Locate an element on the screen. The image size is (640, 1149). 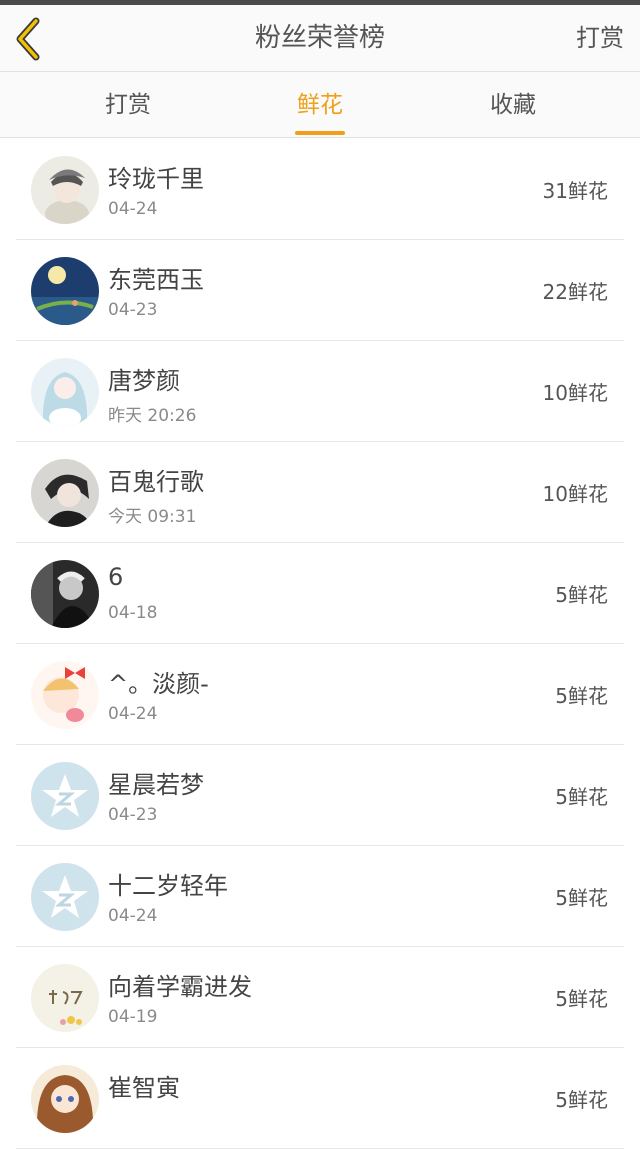
list-item: 百鬼行歌 今天 09:31 10鲜花 is located at coordinates (320, 492).